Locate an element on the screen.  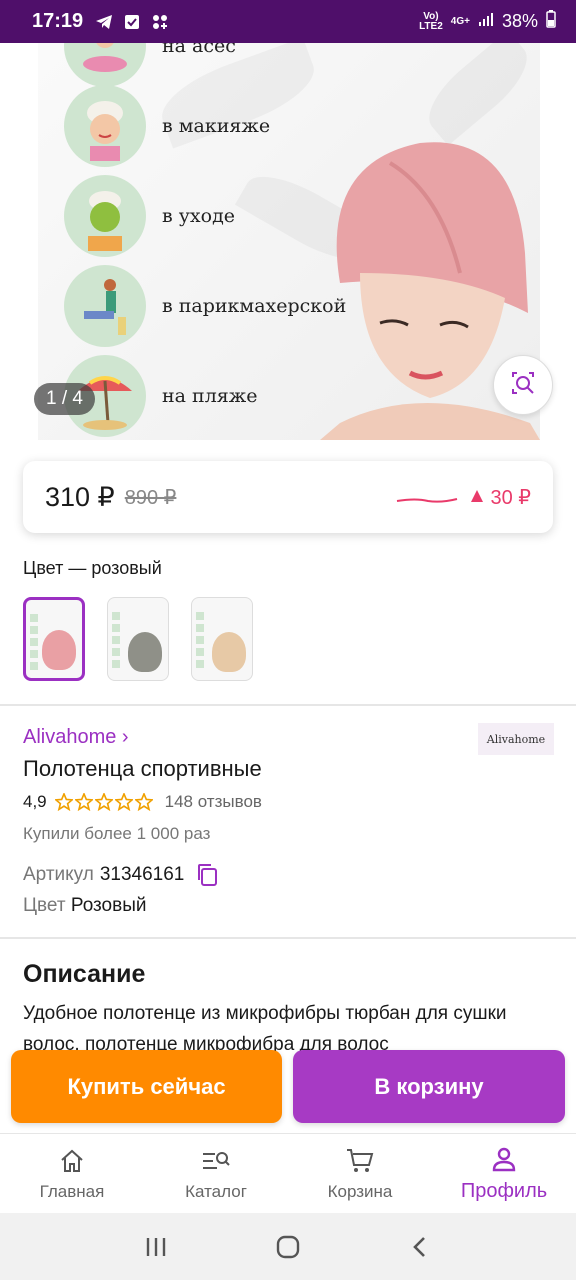
nav-home: Главная is located at coordinates (72, 1173).